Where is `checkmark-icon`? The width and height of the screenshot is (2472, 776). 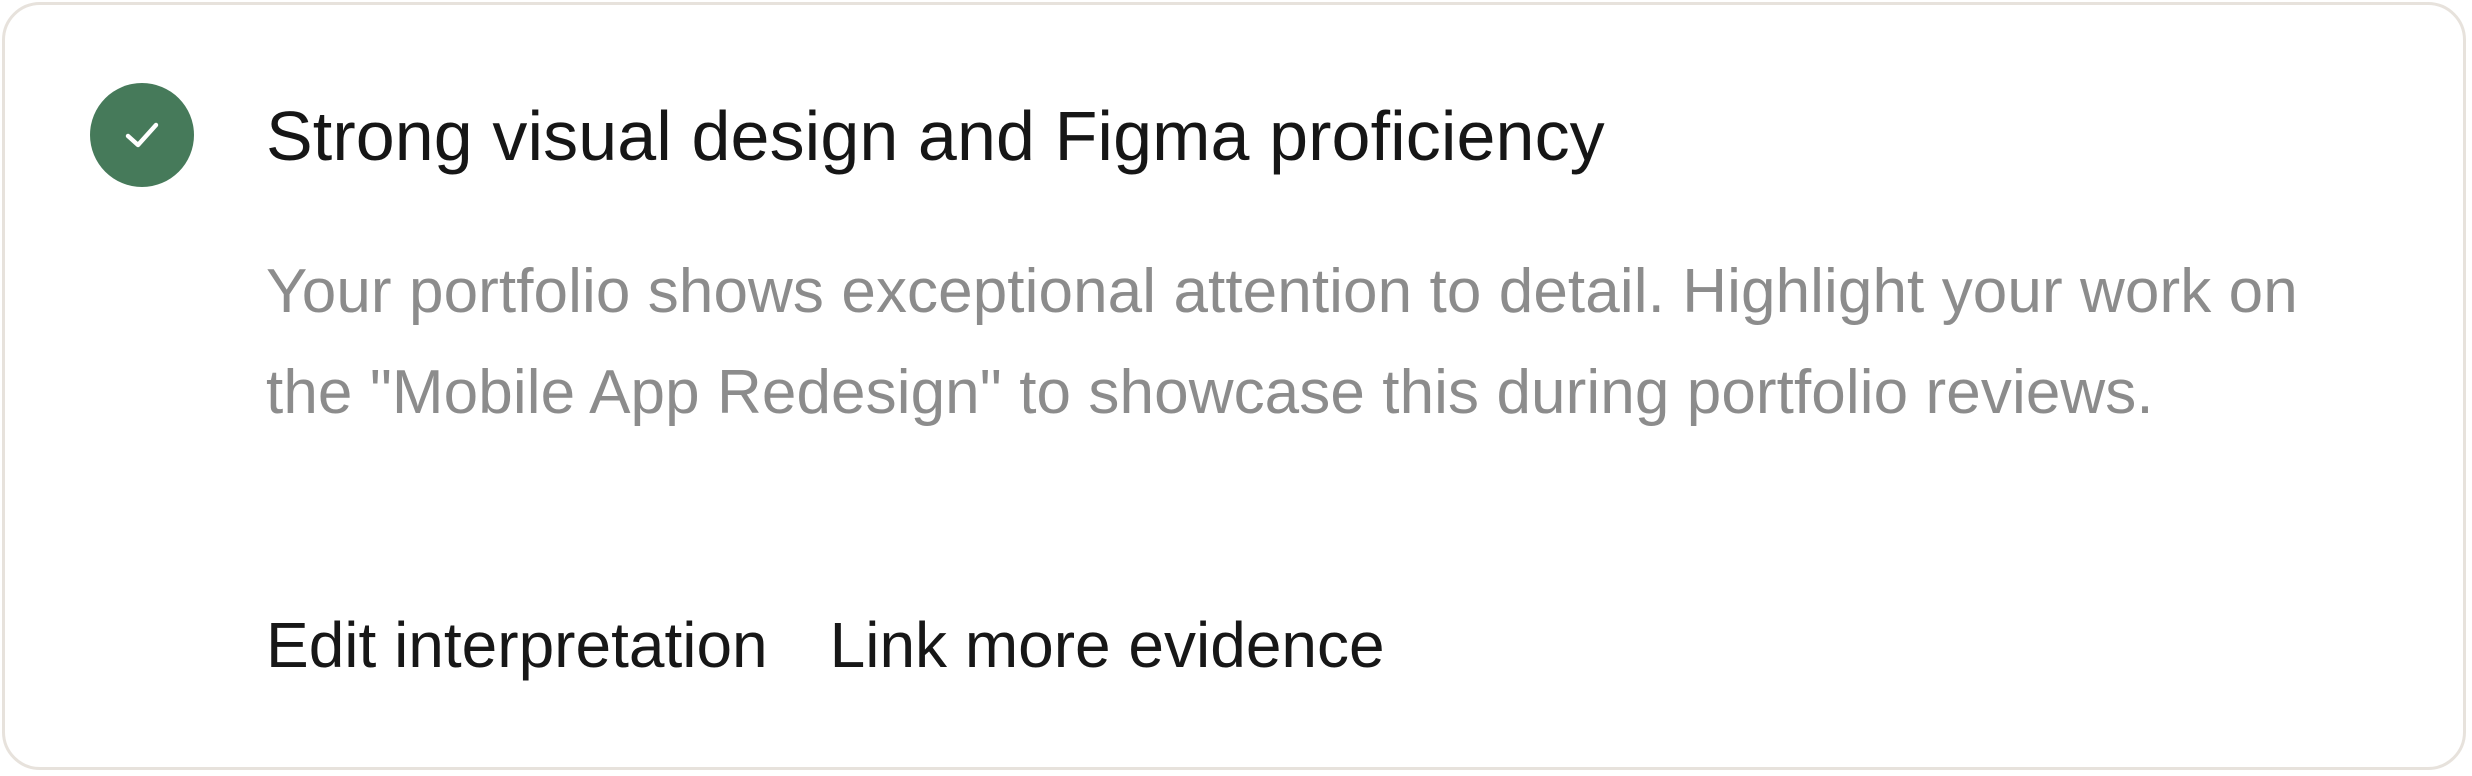 checkmark-icon is located at coordinates (142, 135).